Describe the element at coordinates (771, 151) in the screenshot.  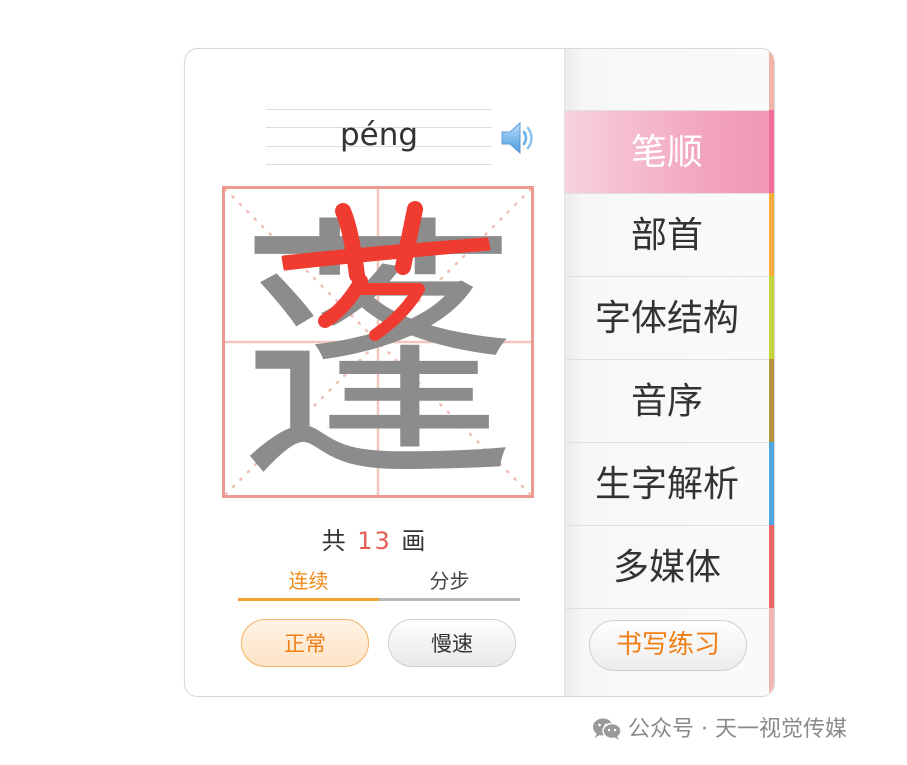
I see `stripe-stroke-order` at that location.